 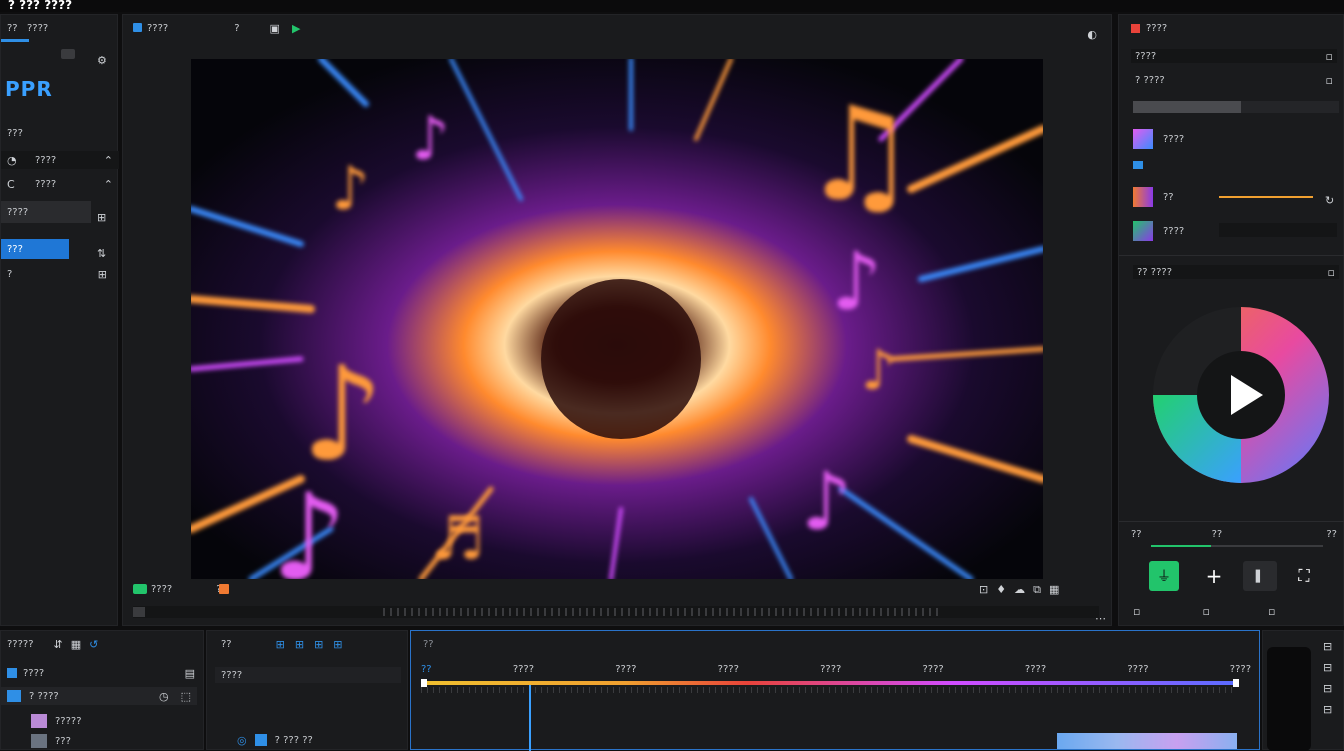 What do you see at coordinates (186, 696) in the screenshot?
I see `tag-icon: ⬚` at bounding box center [186, 696].